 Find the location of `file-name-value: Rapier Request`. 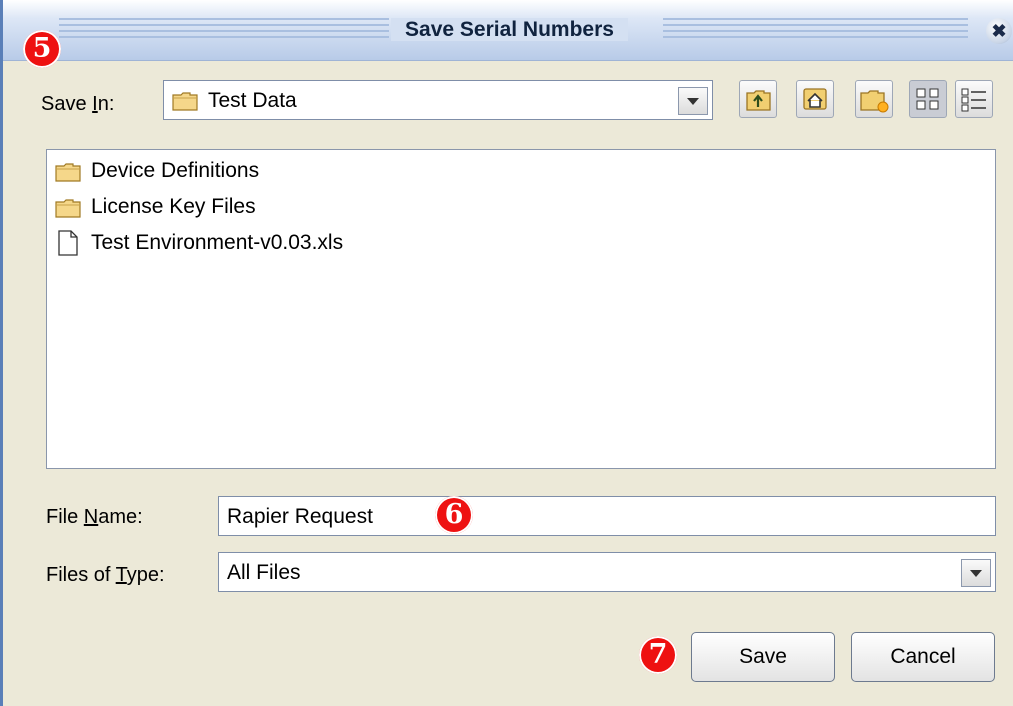

file-name-value: Rapier Request is located at coordinates (300, 516).